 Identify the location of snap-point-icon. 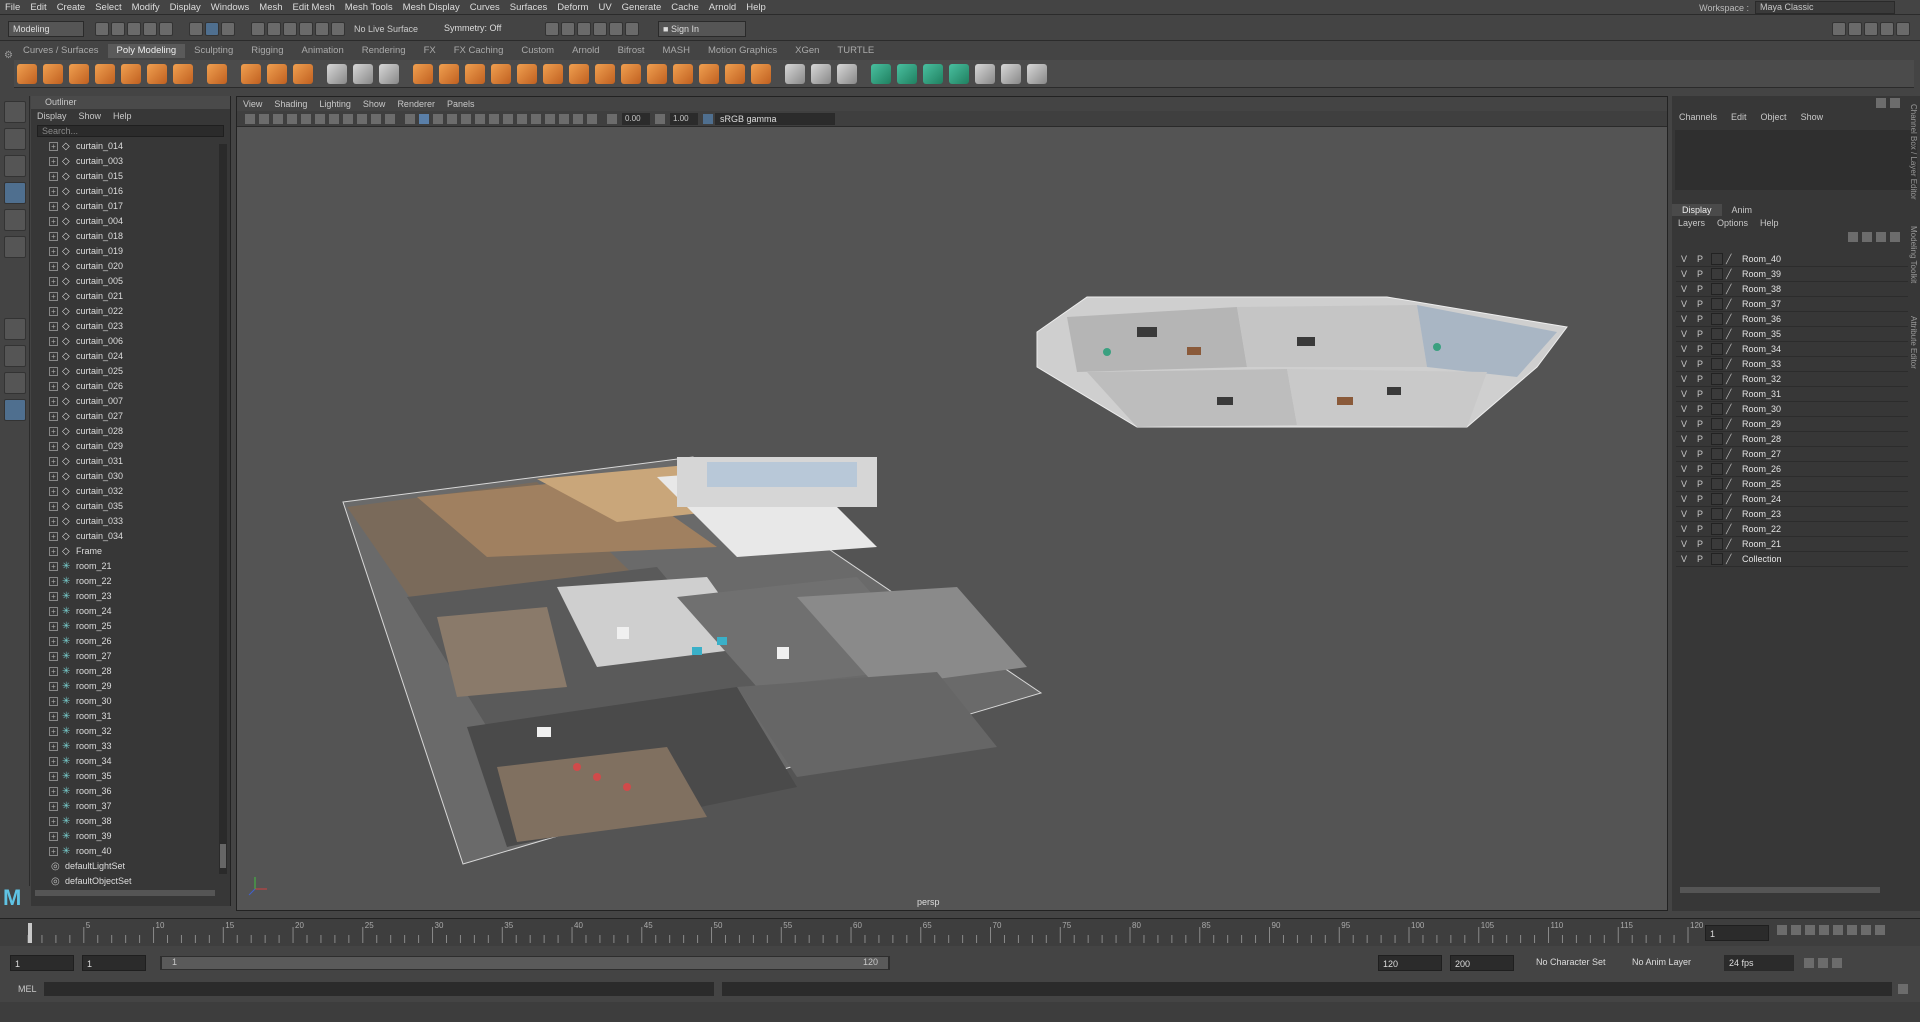
(290, 28).